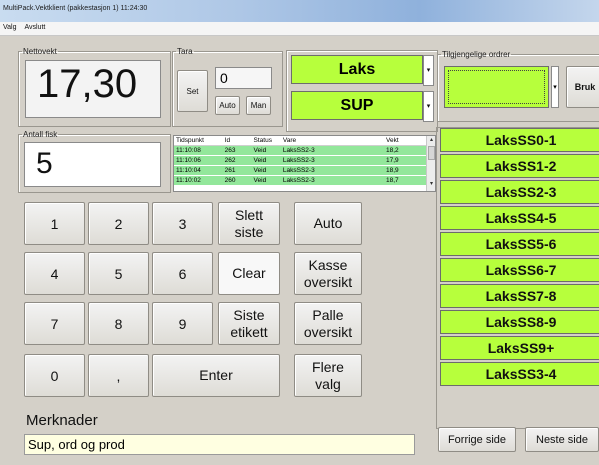 The height and width of the screenshot is (465, 599). I want to click on crate-overview-button: Kasse oversikt, so click(328, 273).